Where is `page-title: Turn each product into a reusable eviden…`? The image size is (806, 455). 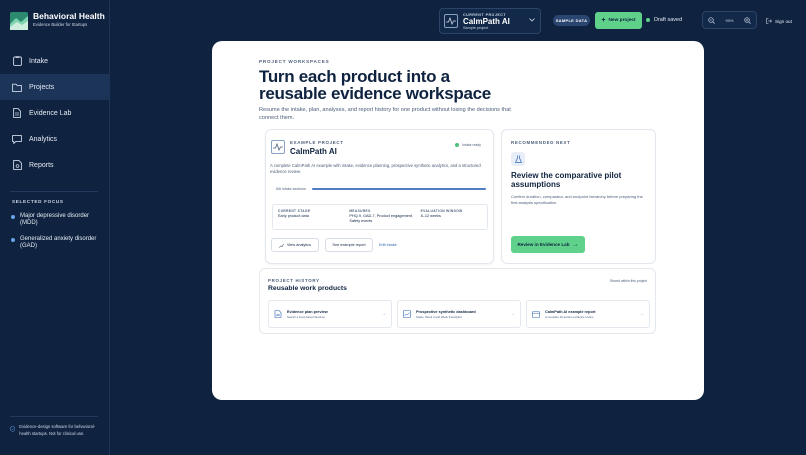
page-title: Turn each product into a reusable eviden… is located at coordinates (375, 85).